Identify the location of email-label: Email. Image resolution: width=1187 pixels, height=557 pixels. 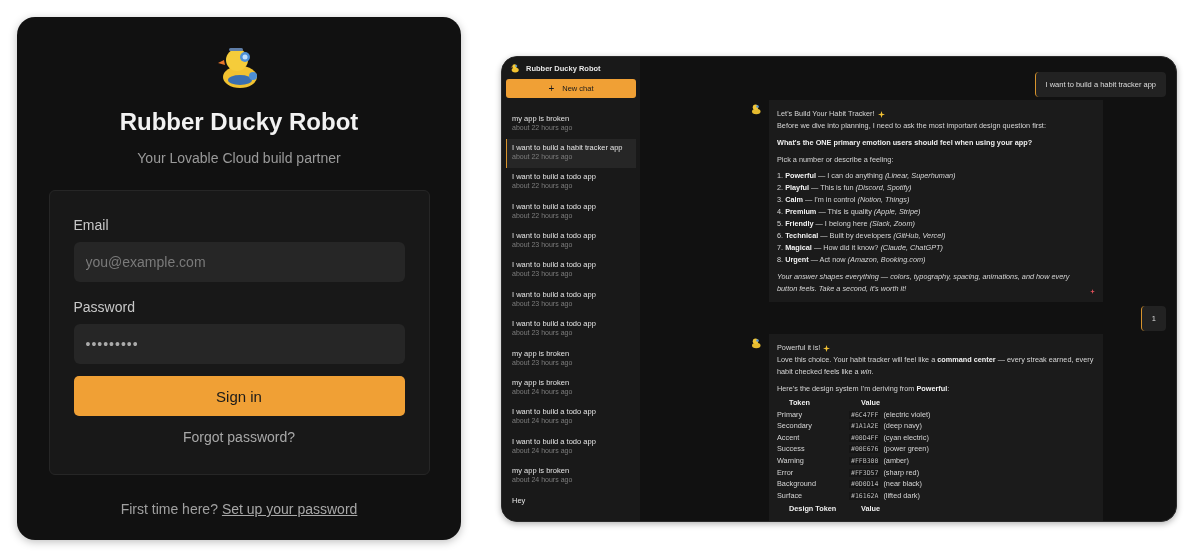
(91, 225).